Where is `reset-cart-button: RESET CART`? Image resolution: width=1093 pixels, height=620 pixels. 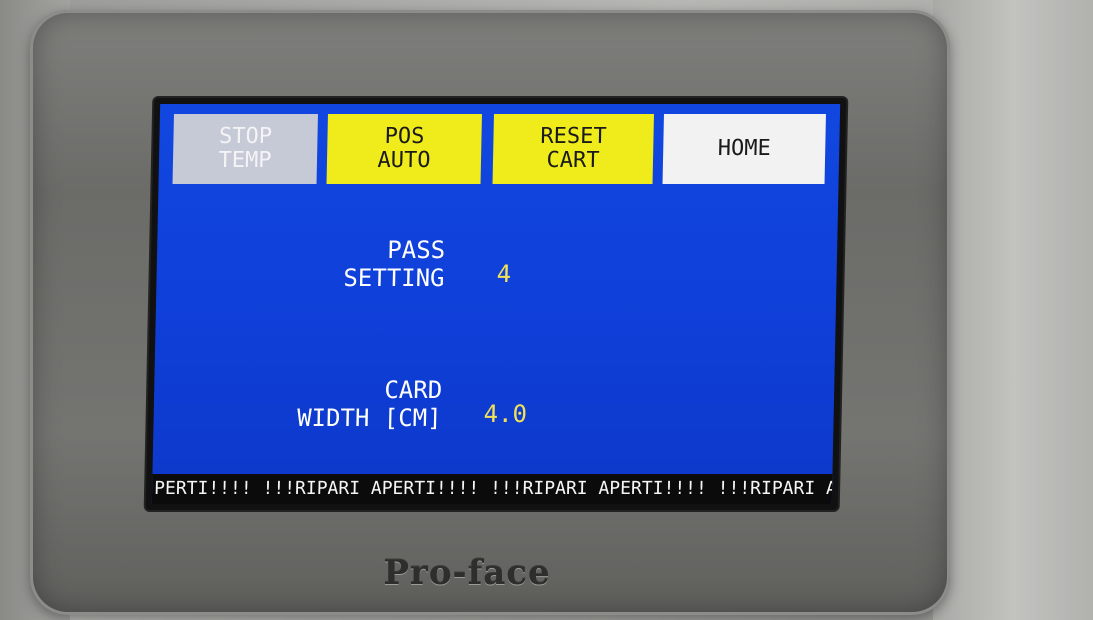
reset-cart-button: RESET CART is located at coordinates (573, 149).